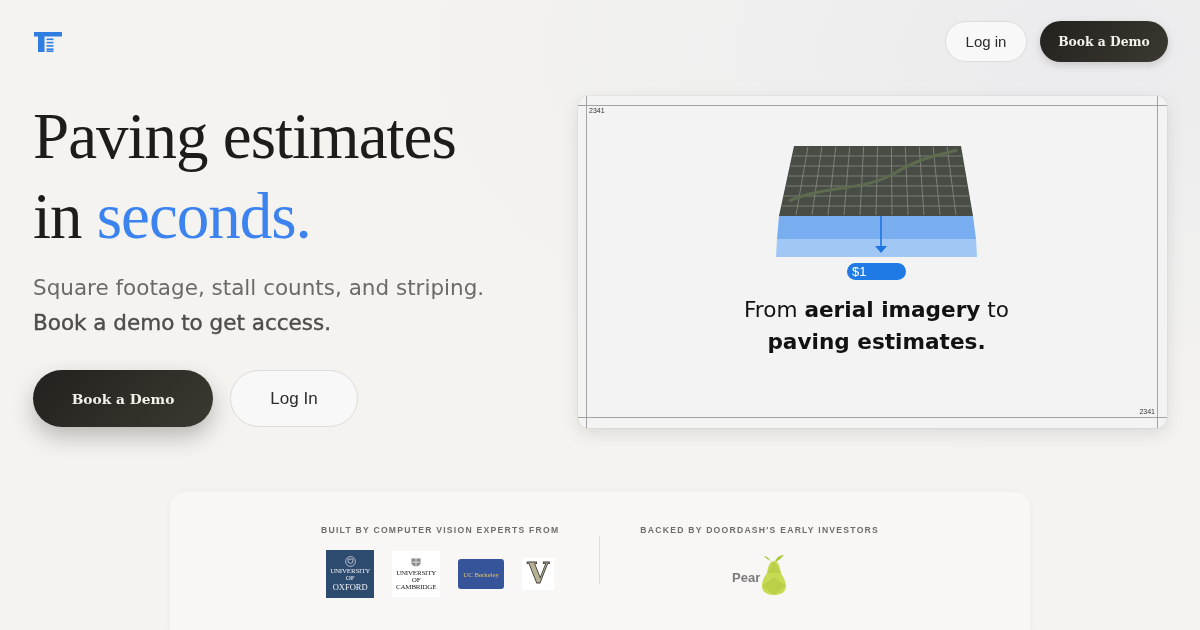  I want to click on logo-text: OXFORD, so click(350, 587).